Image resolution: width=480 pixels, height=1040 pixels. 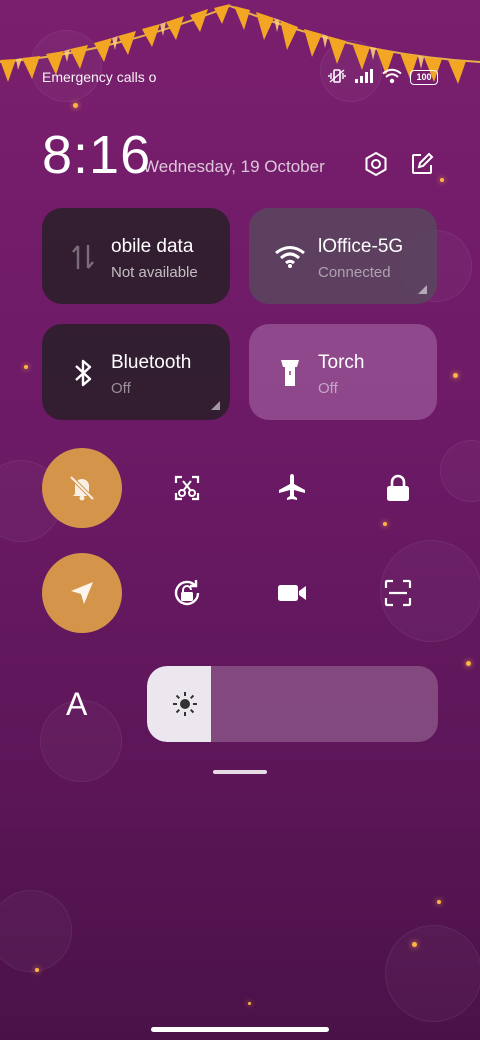 I want to click on lock-icon, so click(x=398, y=487).